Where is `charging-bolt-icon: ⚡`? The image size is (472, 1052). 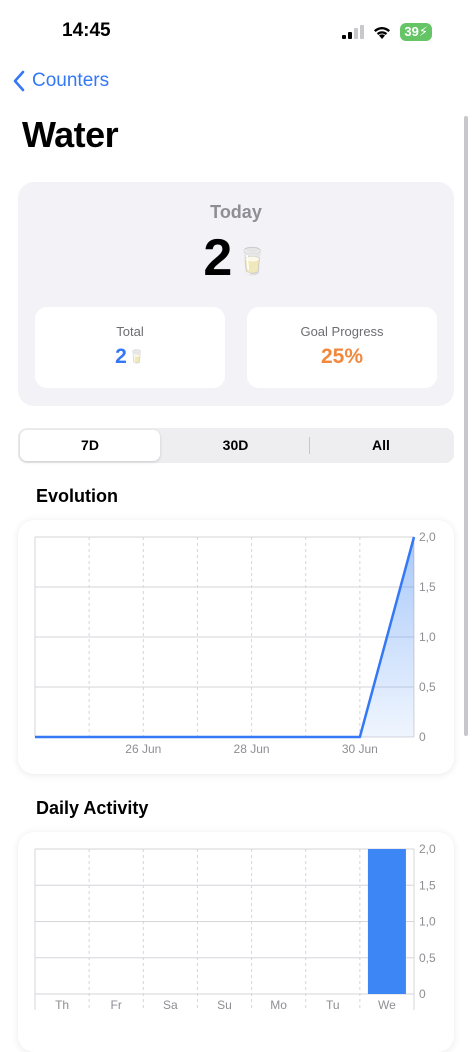
charging-bolt-icon: ⚡ is located at coordinates (423, 31).